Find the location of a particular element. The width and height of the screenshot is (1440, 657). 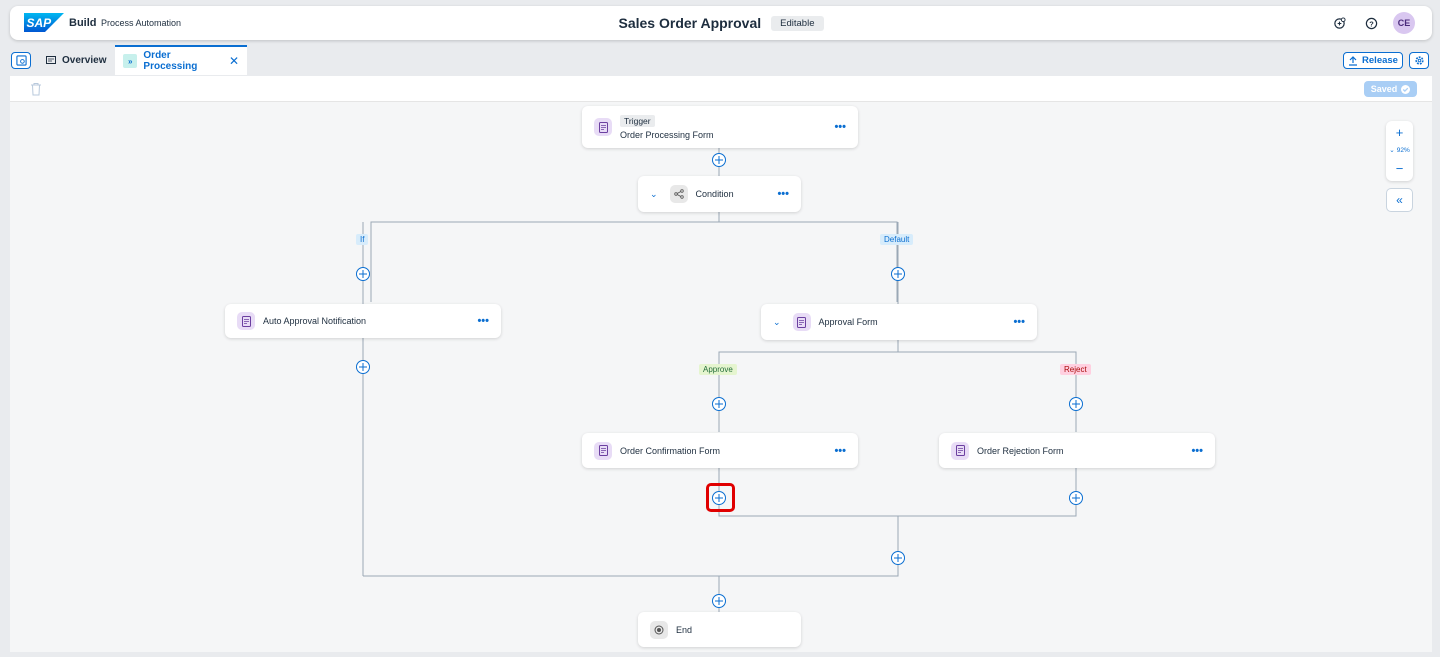

trigger-node: Trigger Order Processing Form ••• is located at coordinates (720, 127).